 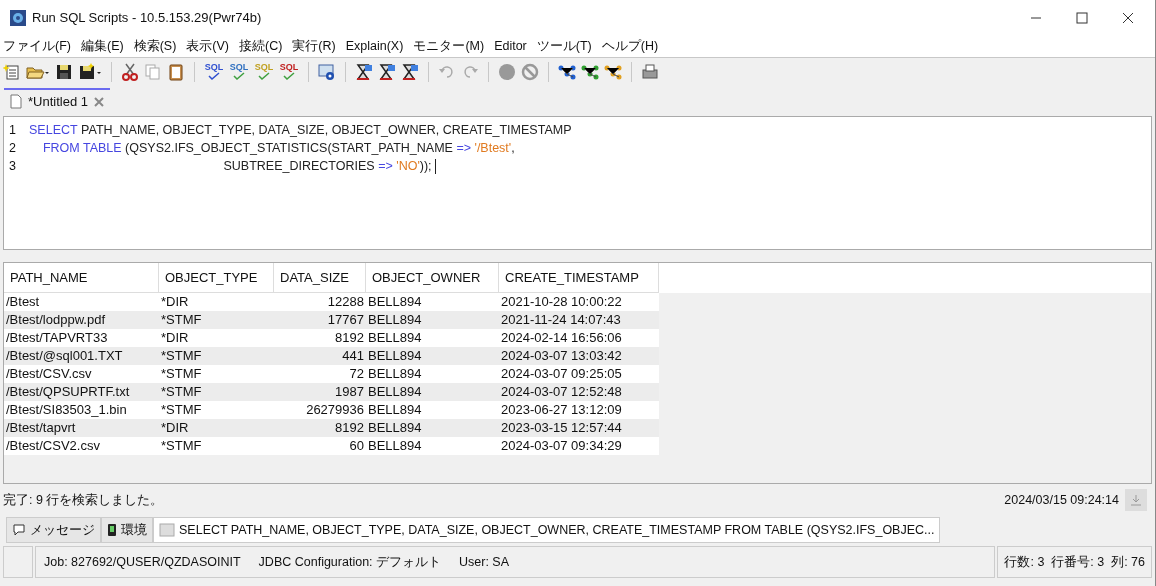 What do you see at coordinates (345, 302) in the screenshot?
I see `table-cell-text: 12288` at bounding box center [345, 302].